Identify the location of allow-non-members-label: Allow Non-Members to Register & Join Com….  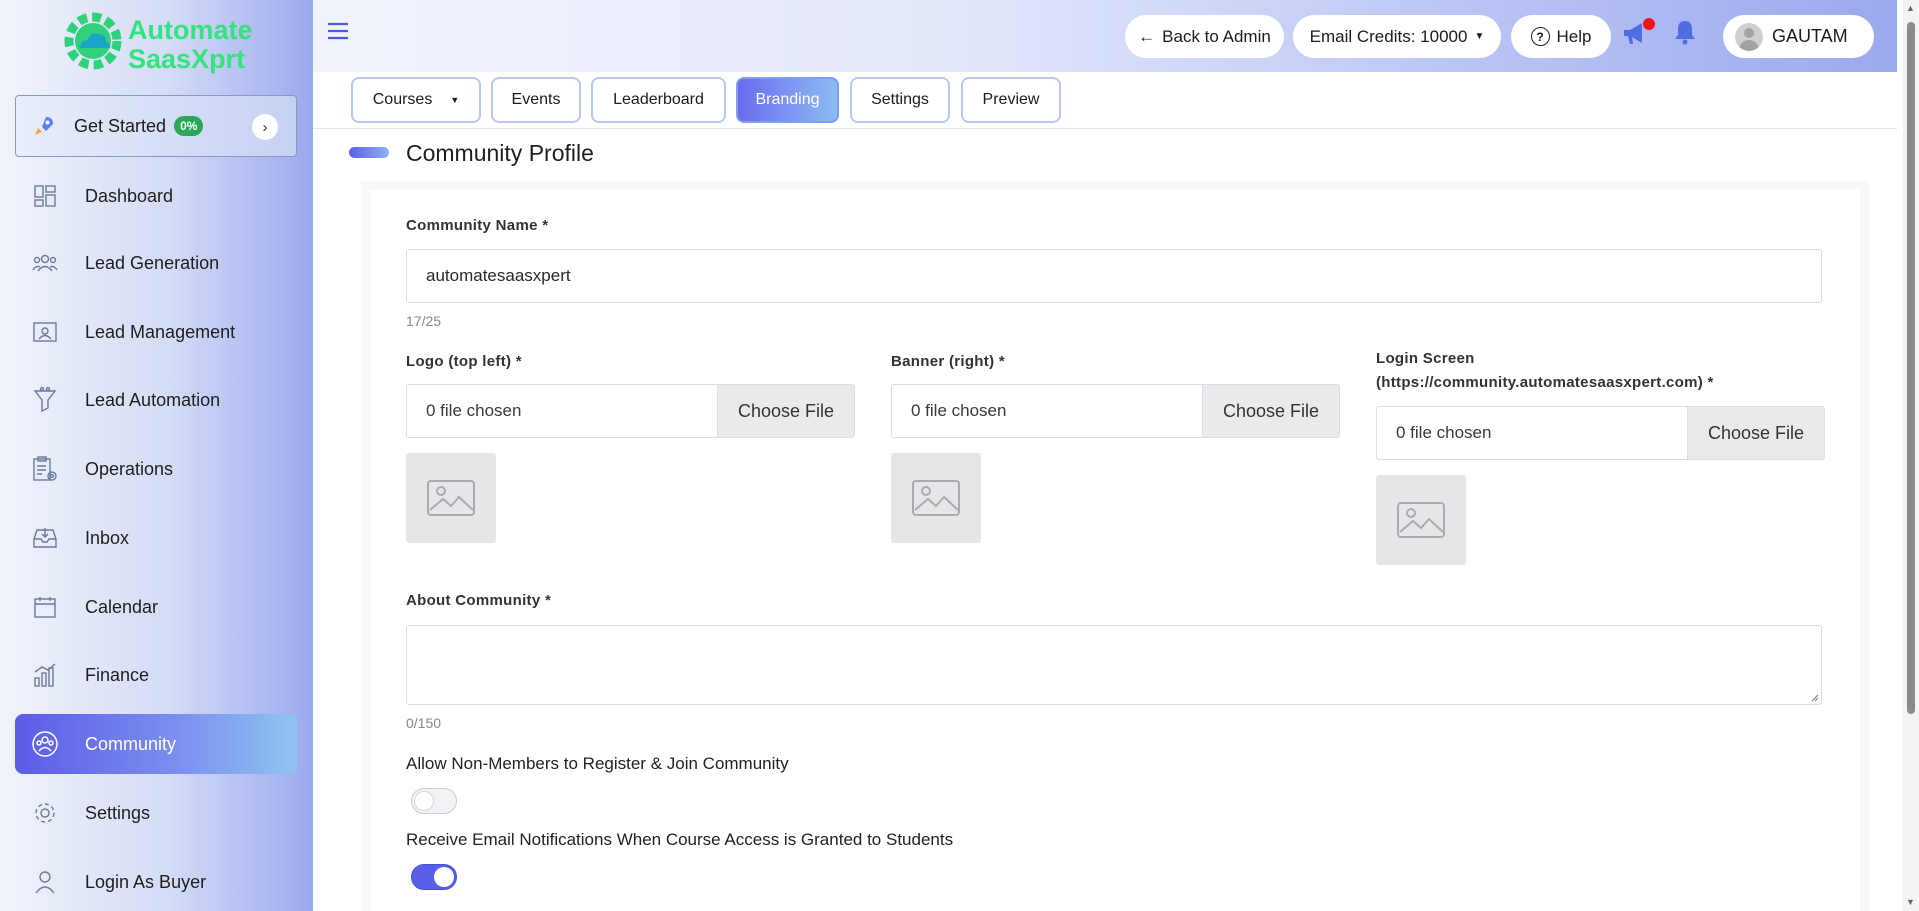
(597, 763).